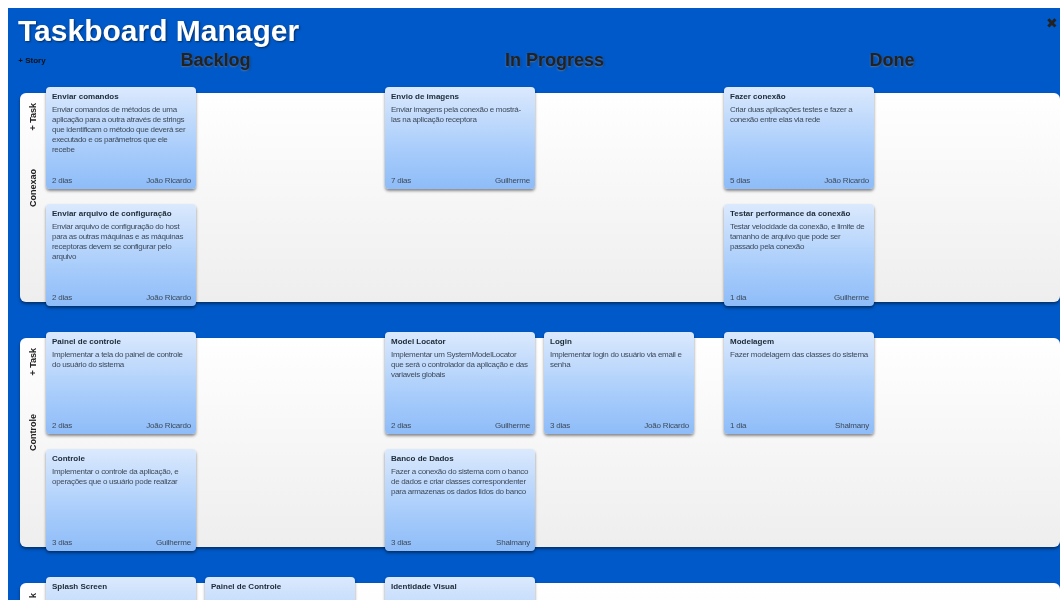 The width and height of the screenshot is (1060, 600). I want to click on task-card: Identidade Visual, so click(460, 588).